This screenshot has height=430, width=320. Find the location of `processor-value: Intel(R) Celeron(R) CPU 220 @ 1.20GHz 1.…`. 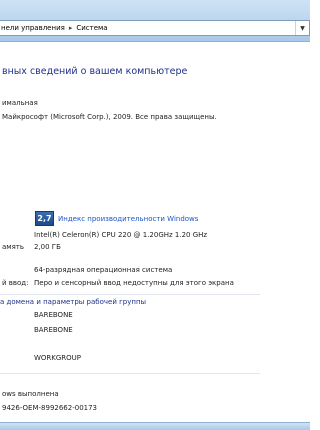

processor-value: Intel(R) Celeron(R) CPU 220 @ 1.20GHz 1.… is located at coordinates (121, 235).